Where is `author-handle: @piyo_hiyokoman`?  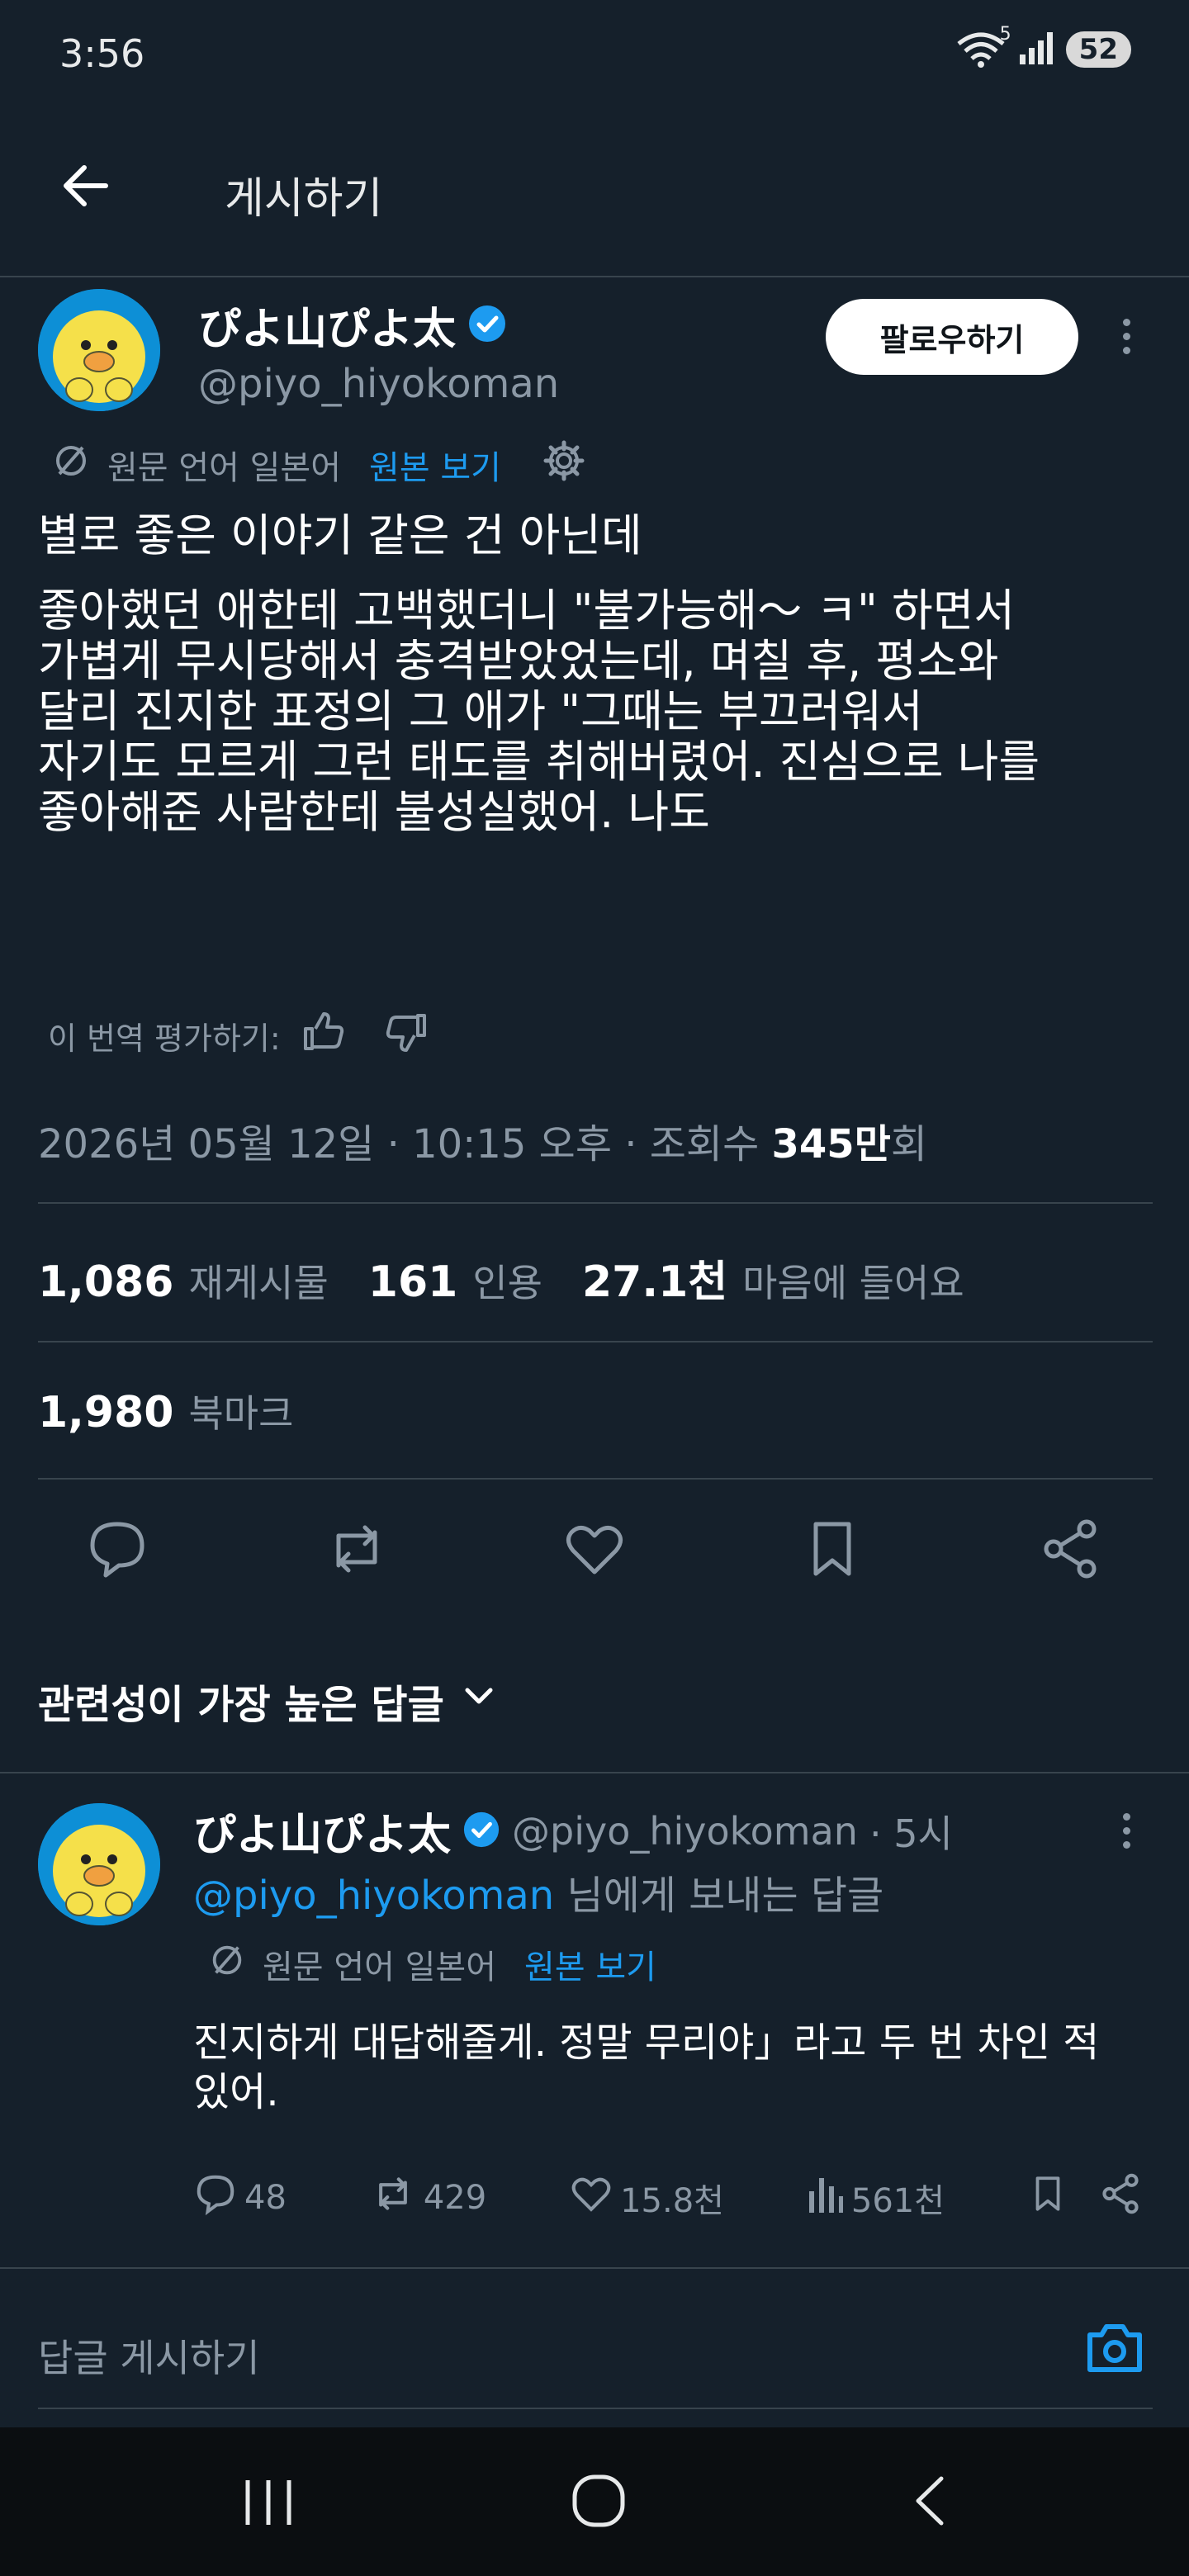 author-handle: @piyo_hiyokoman is located at coordinates (378, 384).